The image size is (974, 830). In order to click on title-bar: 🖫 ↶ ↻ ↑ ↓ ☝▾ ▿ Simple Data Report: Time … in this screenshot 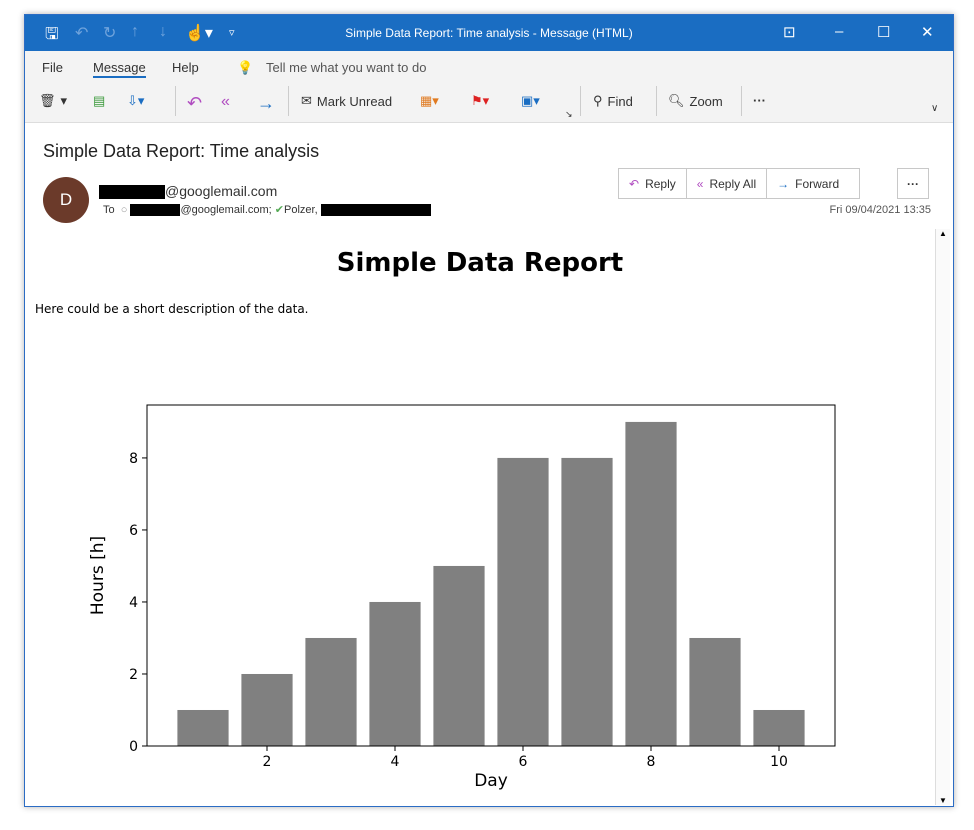, I will do `click(489, 33)`.